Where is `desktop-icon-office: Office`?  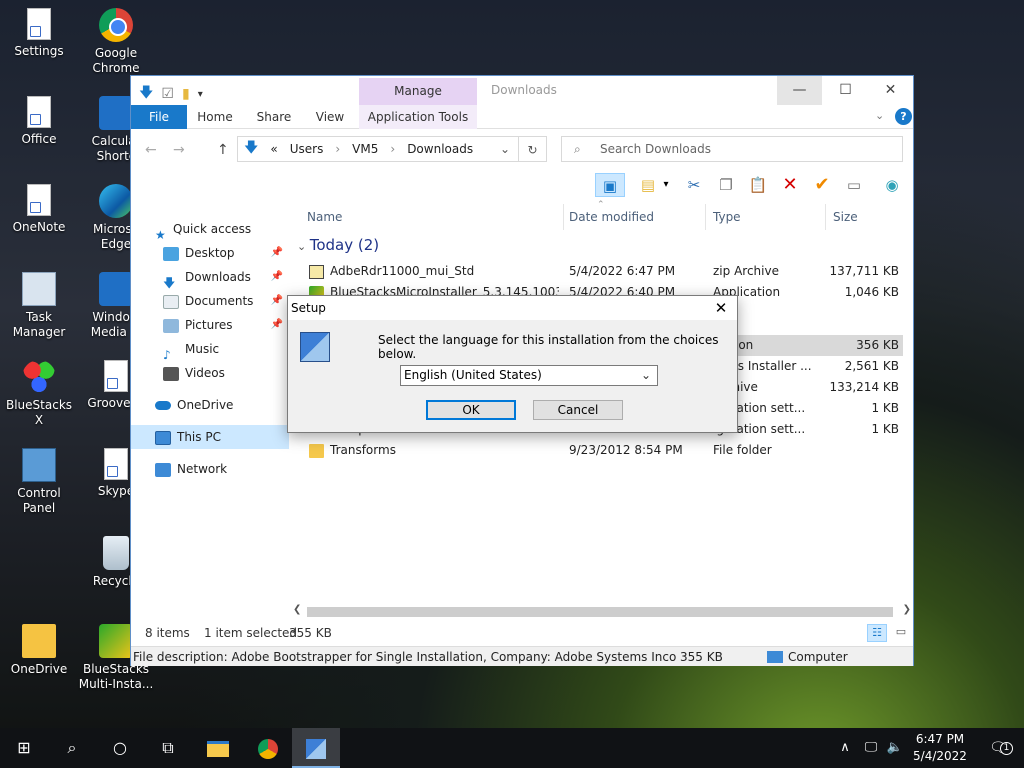
desktop-icon-office: Office is located at coordinates (39, 121).